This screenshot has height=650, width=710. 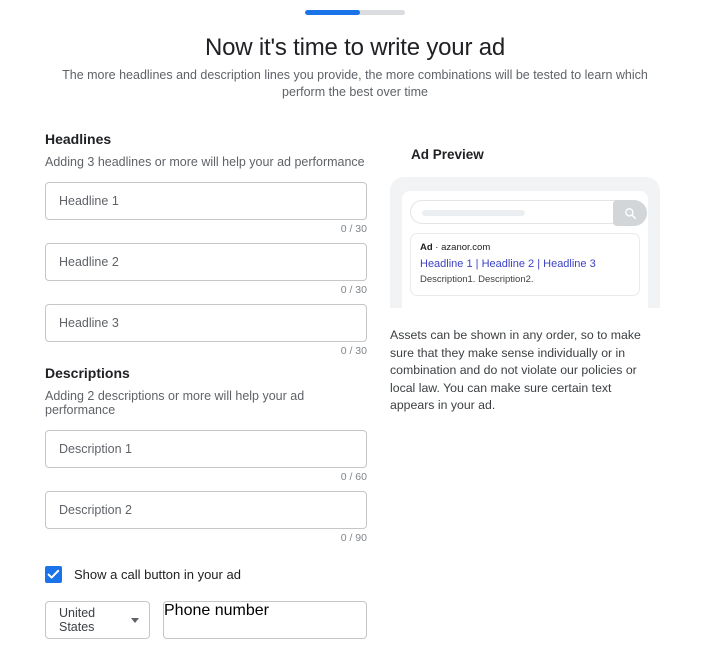 I want to click on checkmark-icon, so click(x=53, y=574).